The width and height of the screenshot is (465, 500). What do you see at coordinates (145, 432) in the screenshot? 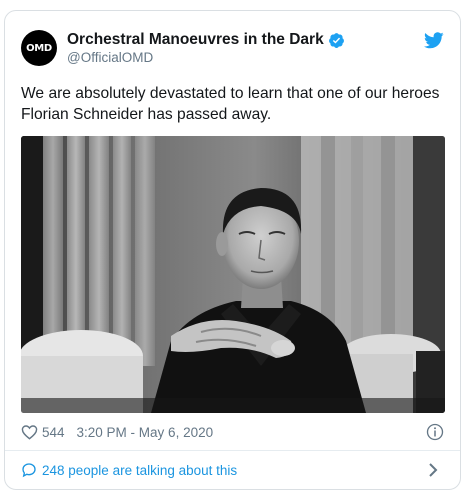
I see `tweet-timestamp: 3:20 PM - May 6, 2020` at bounding box center [145, 432].